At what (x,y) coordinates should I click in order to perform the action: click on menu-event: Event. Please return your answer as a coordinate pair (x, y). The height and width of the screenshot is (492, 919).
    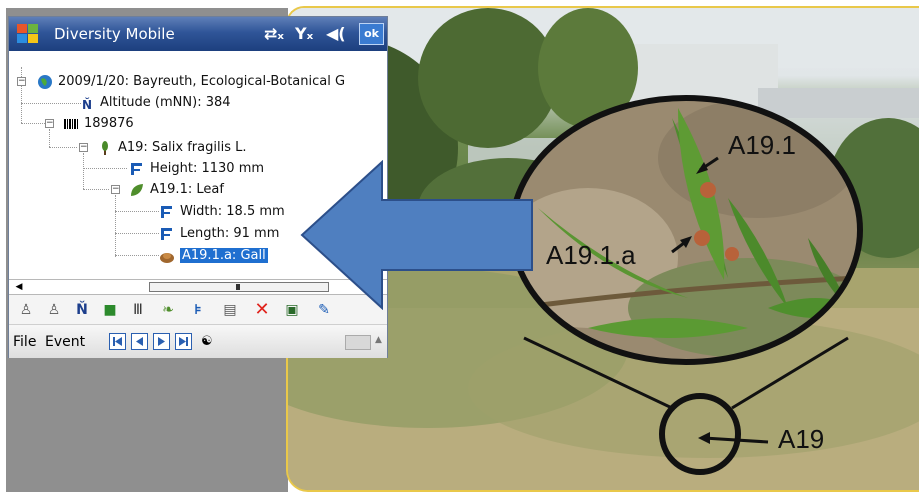
    Looking at the image, I should click on (65, 342).